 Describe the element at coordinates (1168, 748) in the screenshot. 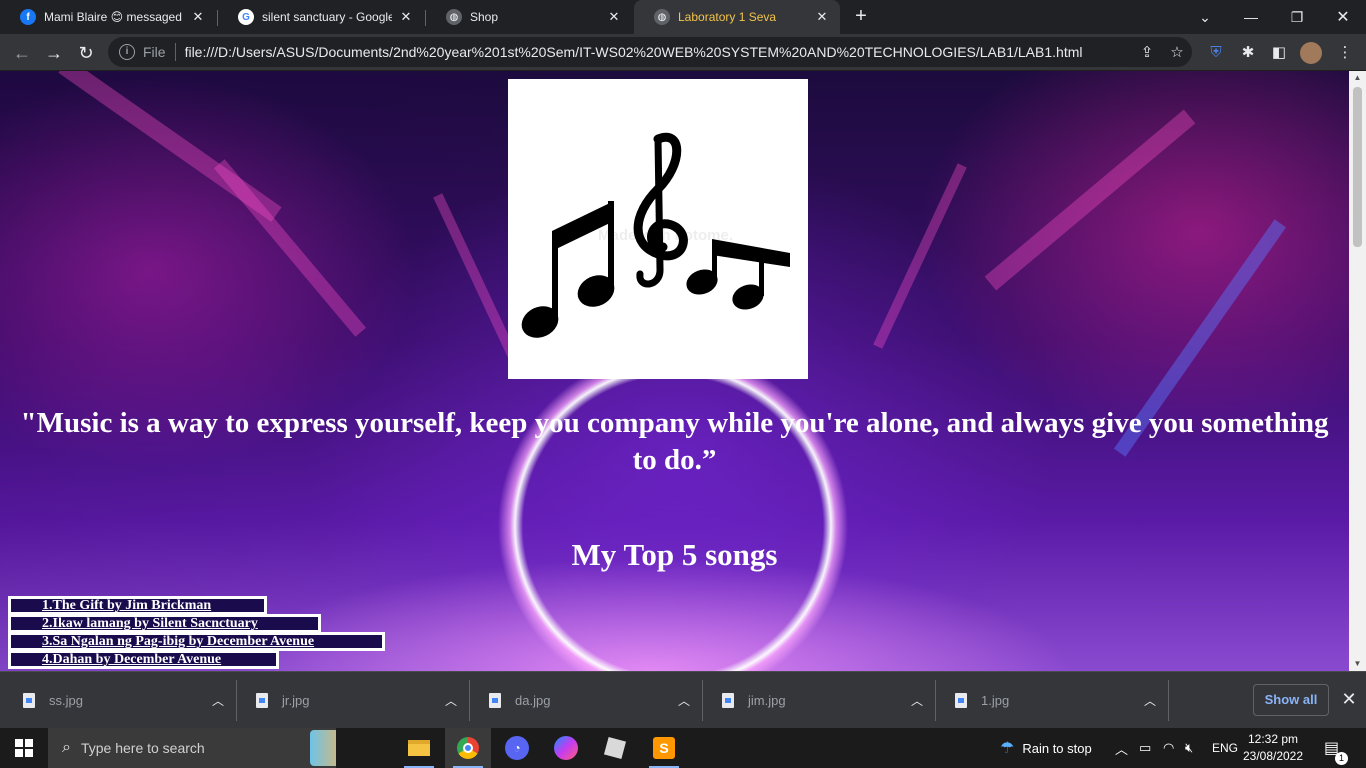

I see `wifi-icon: ◠` at that location.